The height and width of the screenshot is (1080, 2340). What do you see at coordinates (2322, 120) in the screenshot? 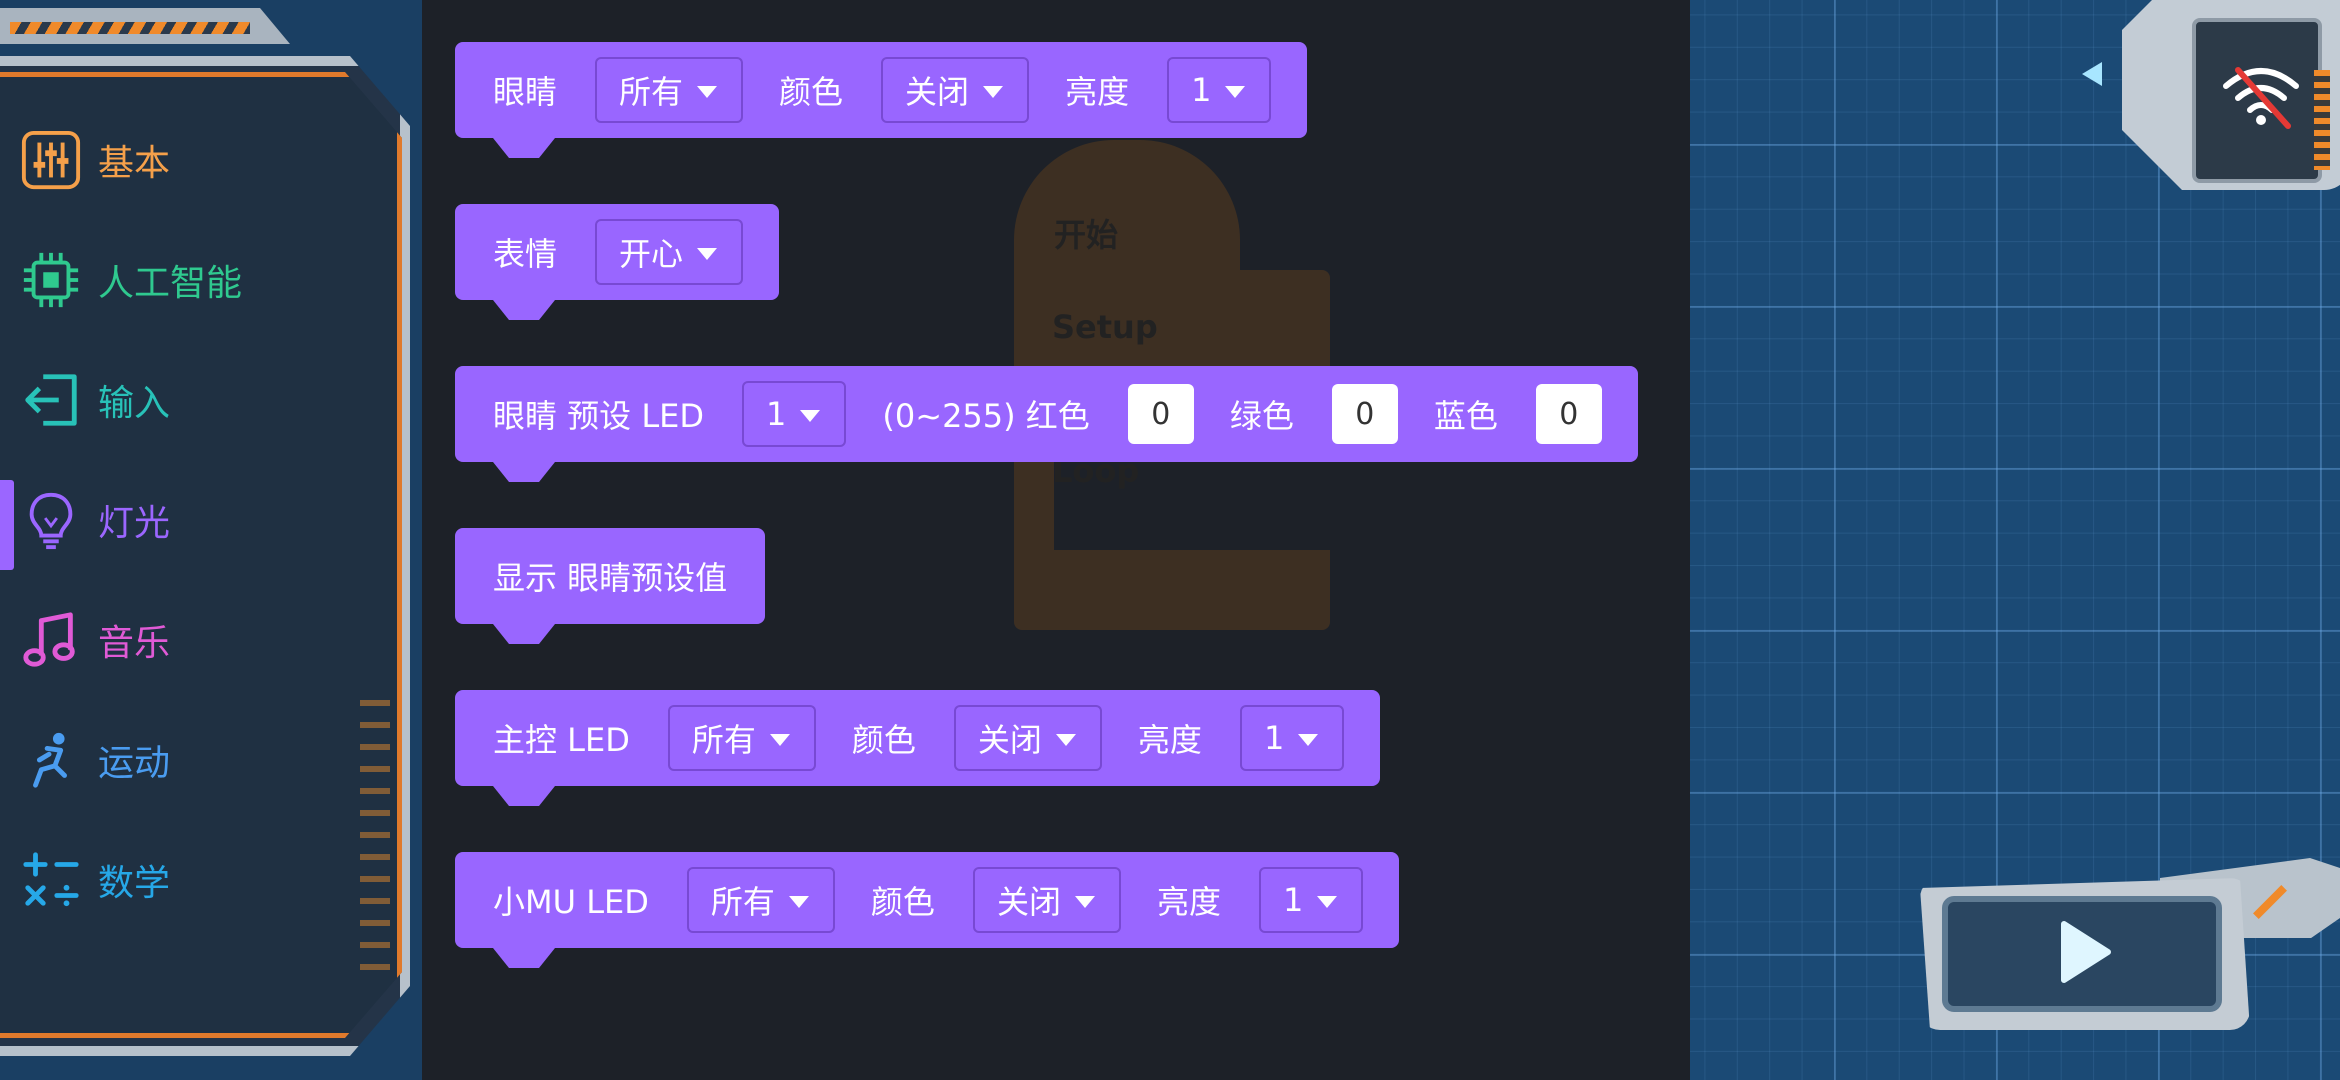
I see `device-decoration-stripe` at bounding box center [2322, 120].